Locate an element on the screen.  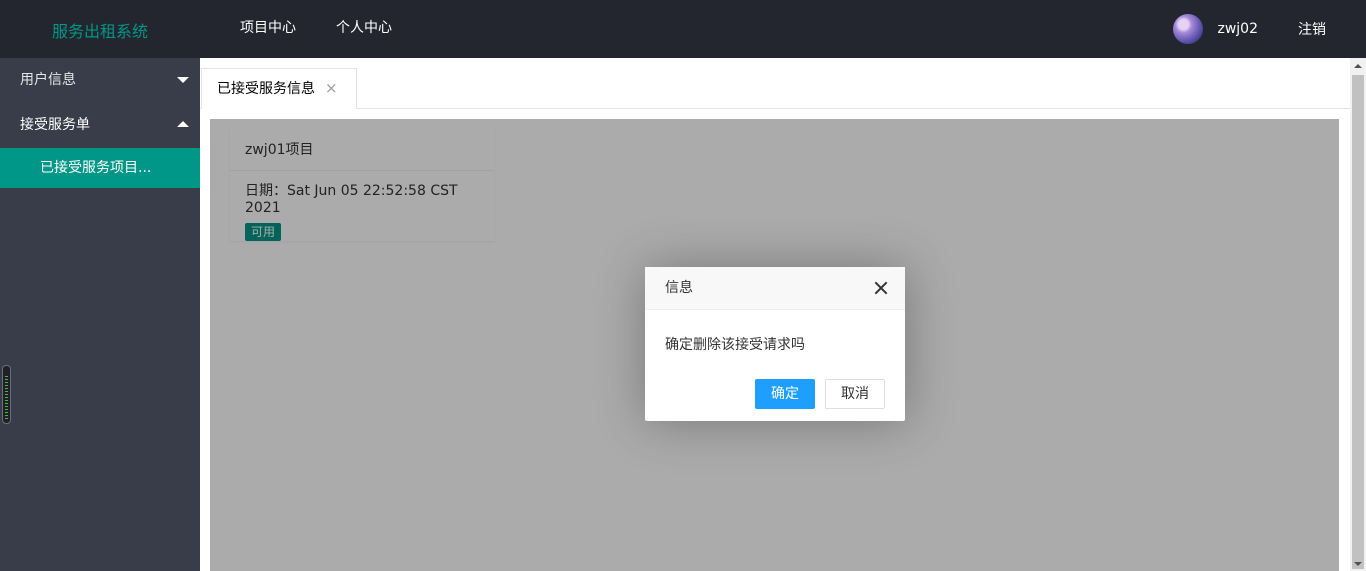
dialog-buttons: 确定 取消 is located at coordinates (820, 394).